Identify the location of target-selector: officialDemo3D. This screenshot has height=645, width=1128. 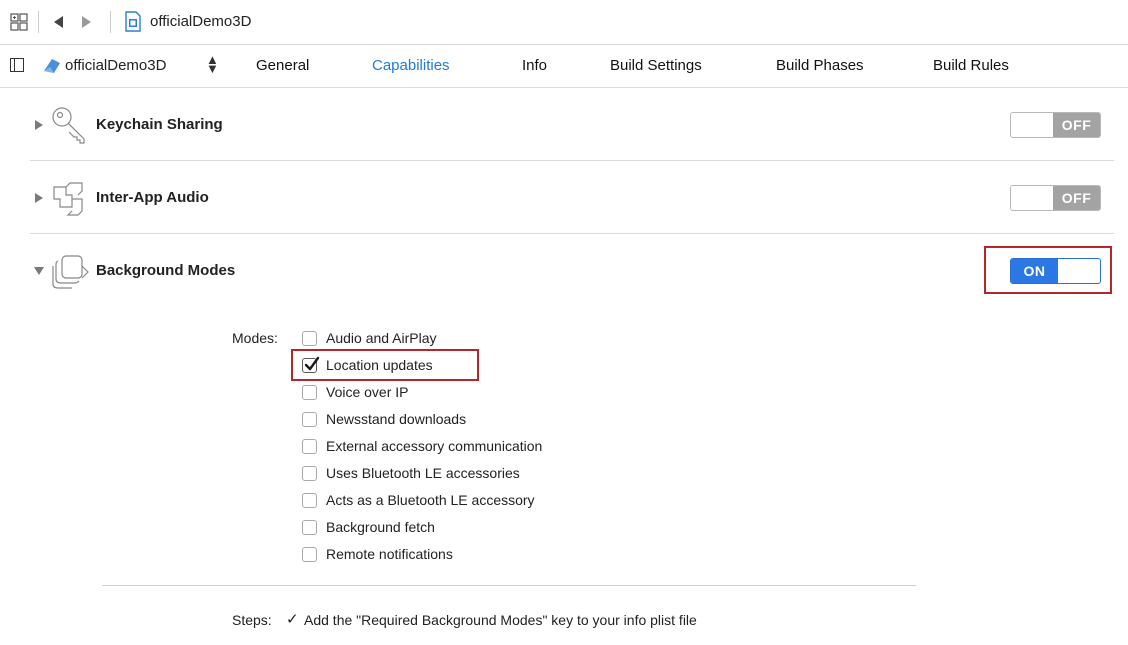
(115, 65).